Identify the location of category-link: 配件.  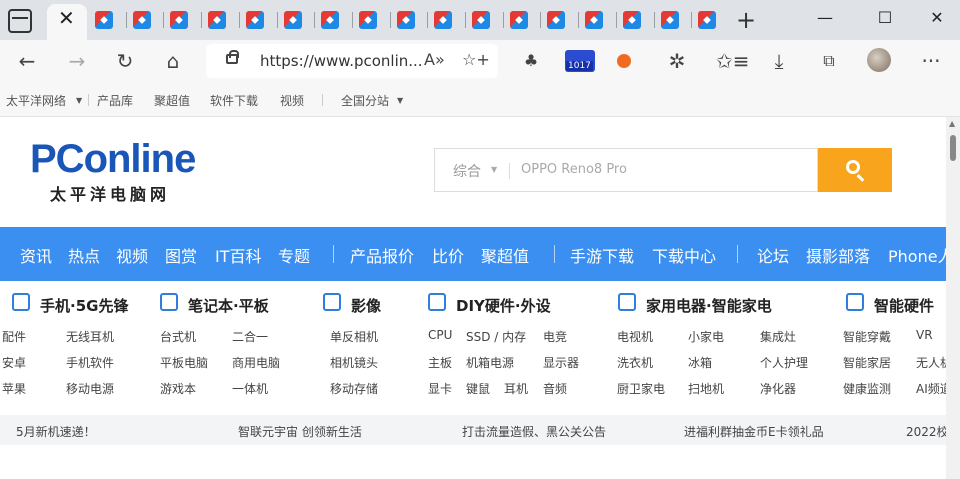
(14, 336).